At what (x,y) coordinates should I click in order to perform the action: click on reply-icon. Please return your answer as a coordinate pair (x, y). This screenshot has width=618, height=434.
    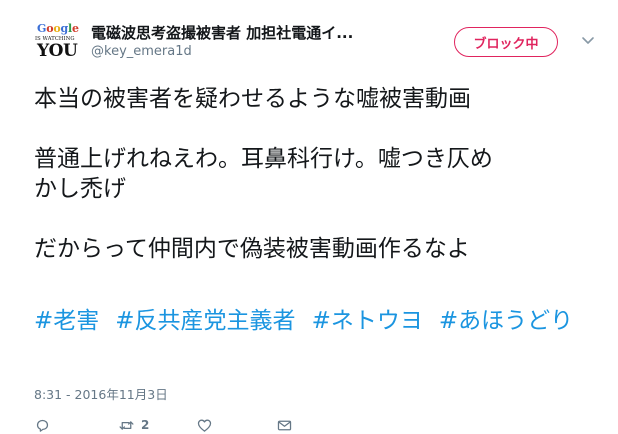
    Looking at the image, I should click on (42, 425).